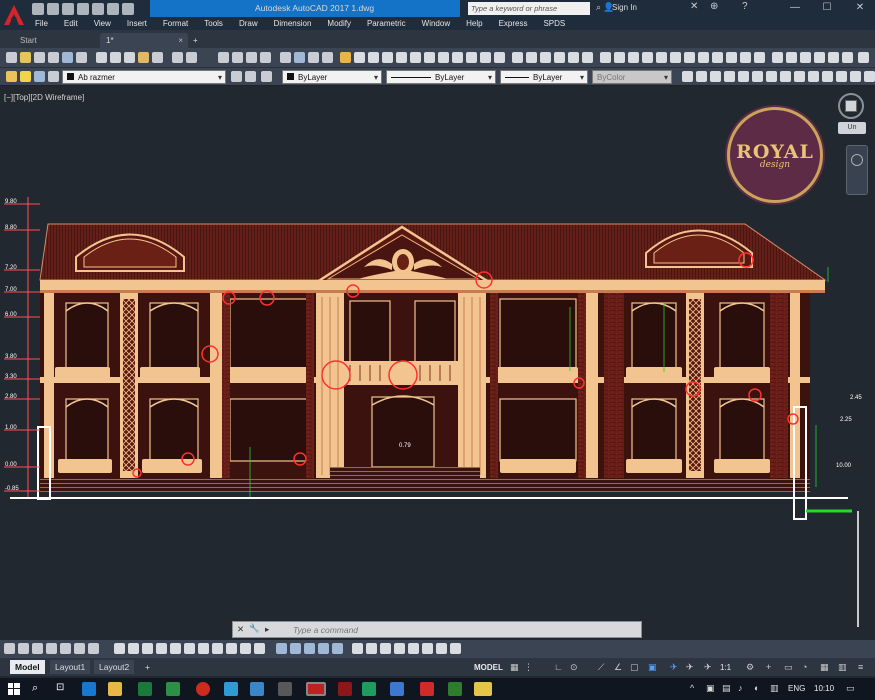 Image resolution: width=875 pixels, height=700 pixels. Describe the element at coordinates (143, 57) in the screenshot. I see `match-properties-icon` at that location.